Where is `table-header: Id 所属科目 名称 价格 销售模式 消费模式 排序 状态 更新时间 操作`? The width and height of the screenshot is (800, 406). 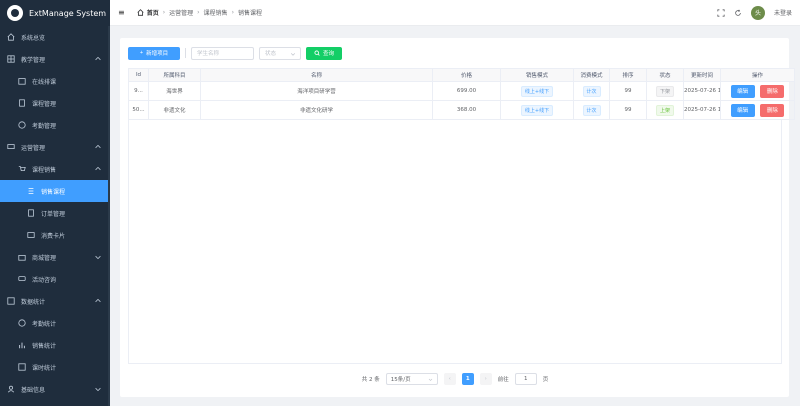 table-header: Id 所属科目 名称 价格 销售模式 消费模式 排序 状态 更新时间 操作 is located at coordinates (462, 75).